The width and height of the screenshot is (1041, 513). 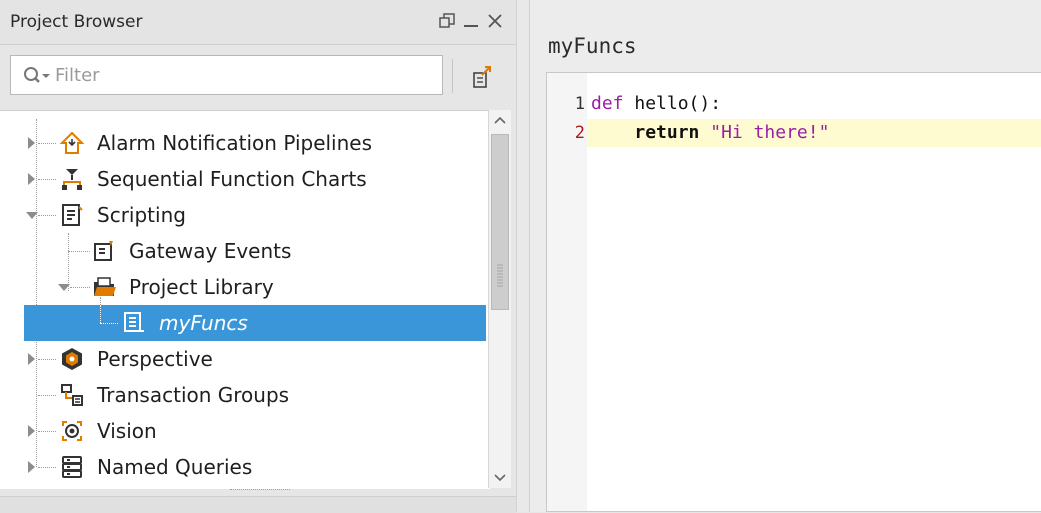 What do you see at coordinates (72, 395) in the screenshot?
I see `transaction-groups-icon` at bounding box center [72, 395].